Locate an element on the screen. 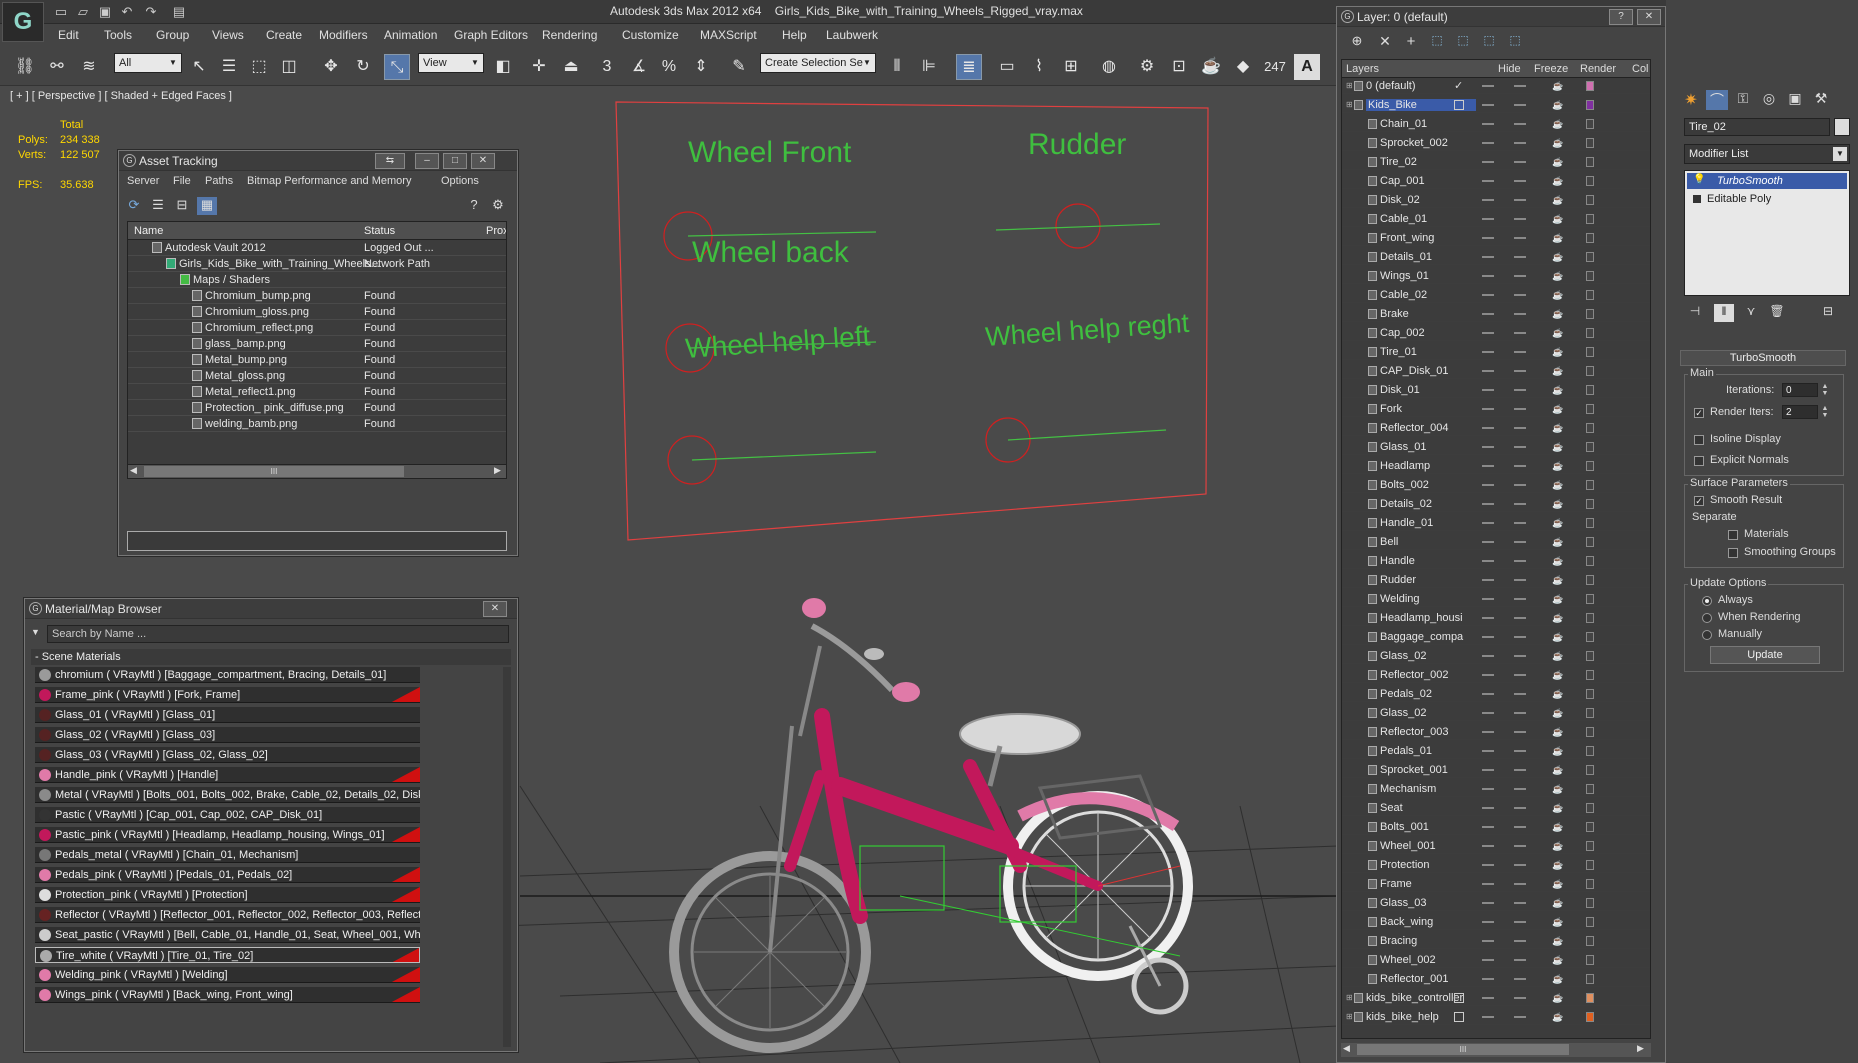 The height and width of the screenshot is (1063, 1858). spinner-arrows-icon: ▲ ▼ is located at coordinates (1825, 412).